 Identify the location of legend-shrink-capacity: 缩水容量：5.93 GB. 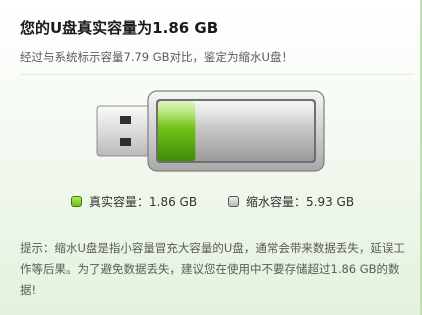
(291, 201).